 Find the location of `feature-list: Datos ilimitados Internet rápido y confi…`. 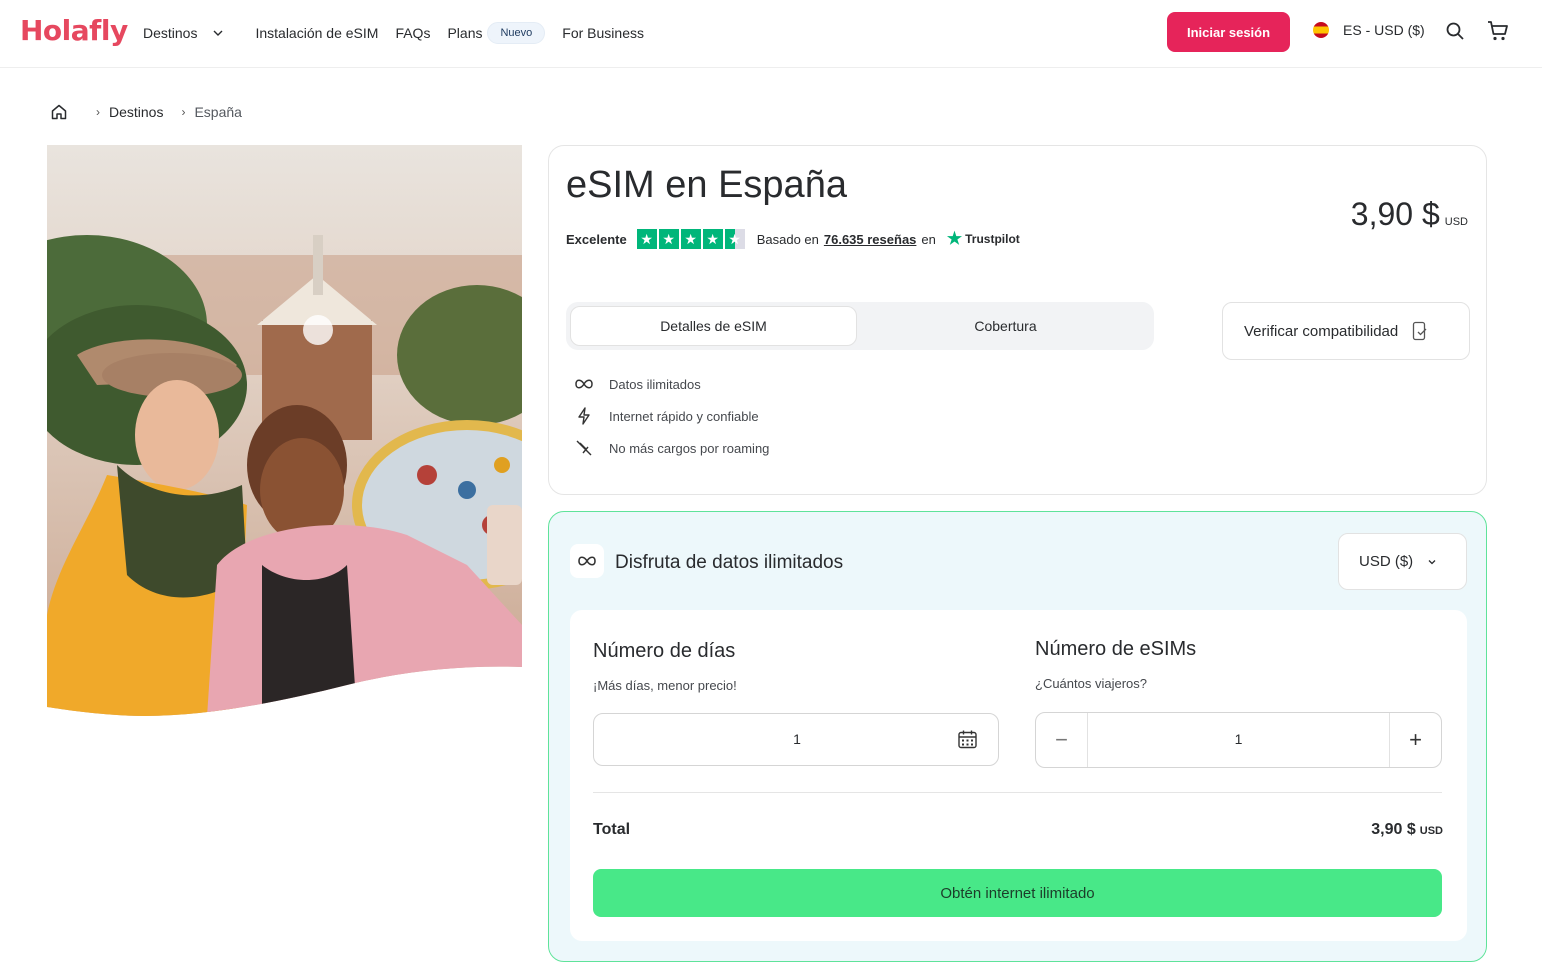

feature-list: Datos ilimitados Internet rápido y confi… is located at coordinates (671, 416).